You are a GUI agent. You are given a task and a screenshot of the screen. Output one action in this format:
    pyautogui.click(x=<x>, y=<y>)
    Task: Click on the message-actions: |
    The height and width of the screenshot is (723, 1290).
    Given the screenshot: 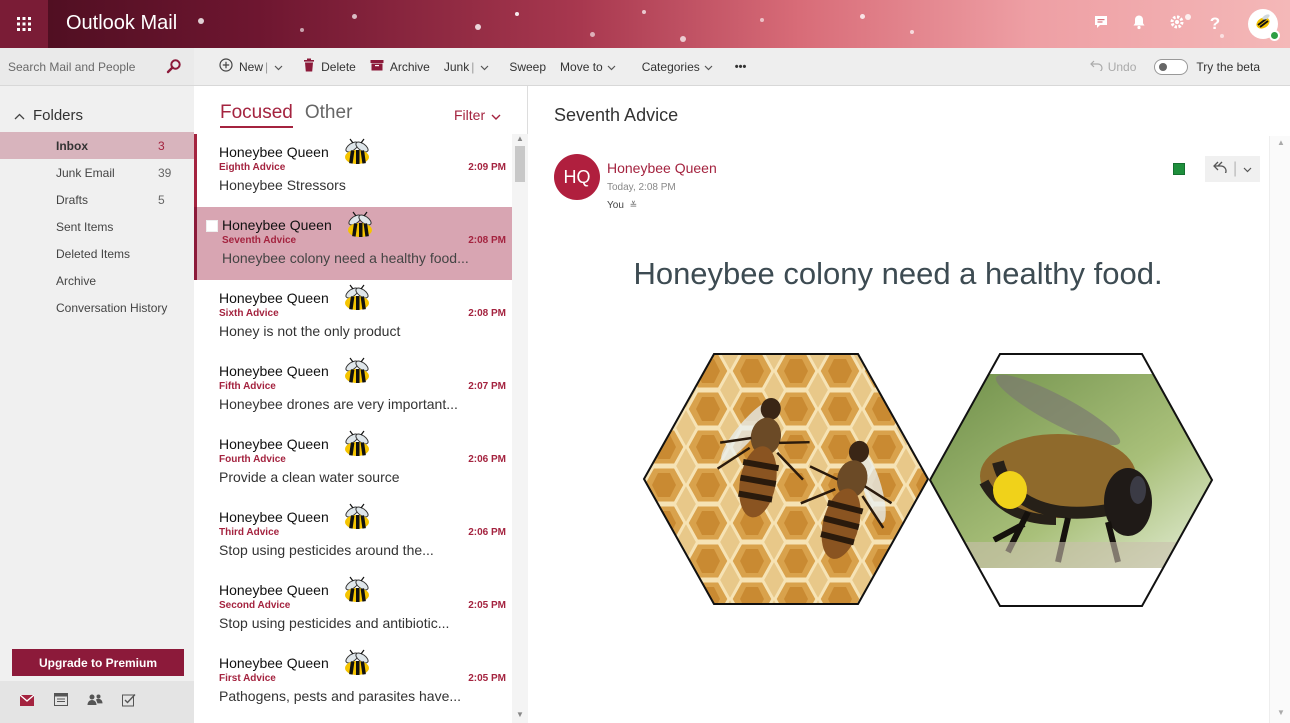 What is the action you would take?
    pyautogui.click(x=1217, y=169)
    